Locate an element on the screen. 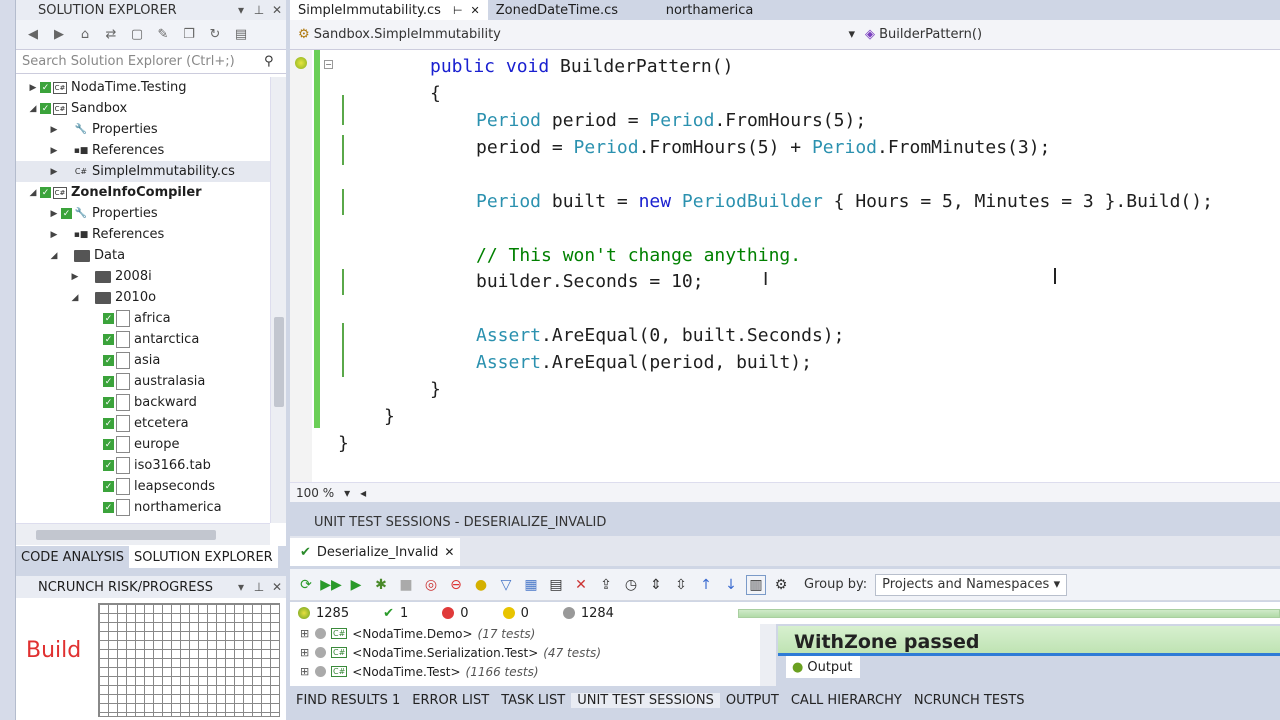 The height and width of the screenshot is (720, 1280). stat-notrun: 1284 is located at coordinates (588, 613).